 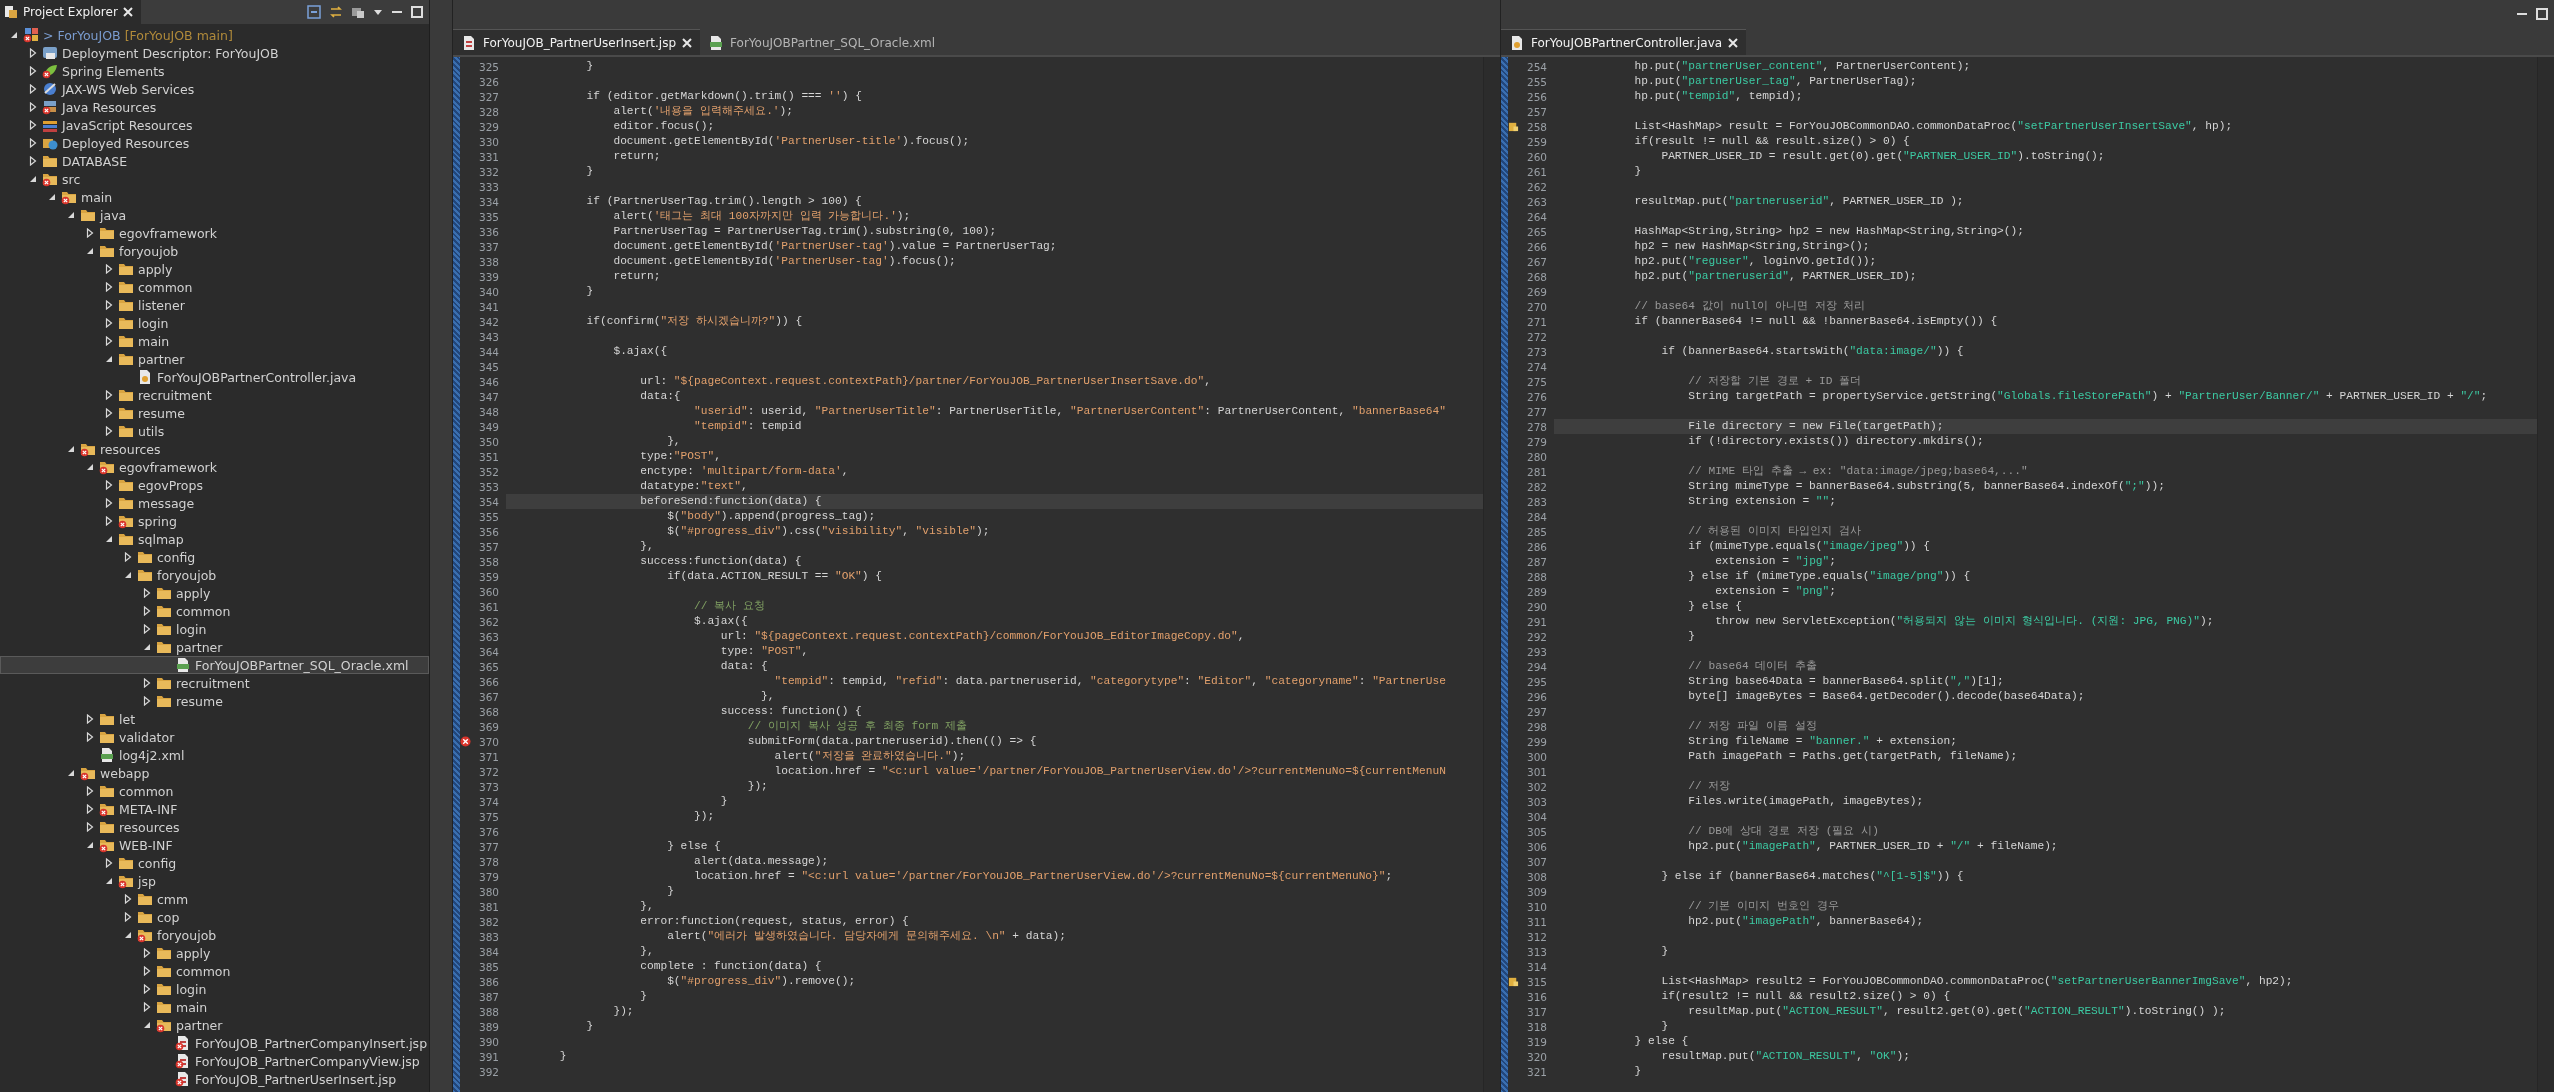 What do you see at coordinates (314, 12) in the screenshot?
I see `collapse-all-icon` at bounding box center [314, 12].